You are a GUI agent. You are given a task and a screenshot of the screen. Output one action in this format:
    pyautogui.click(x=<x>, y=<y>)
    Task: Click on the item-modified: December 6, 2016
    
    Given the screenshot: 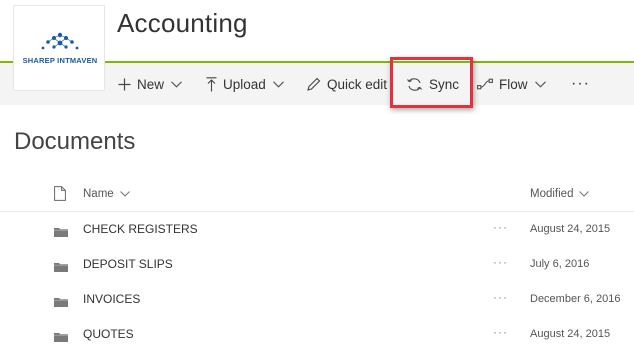 What is the action you would take?
    pyautogui.click(x=575, y=299)
    